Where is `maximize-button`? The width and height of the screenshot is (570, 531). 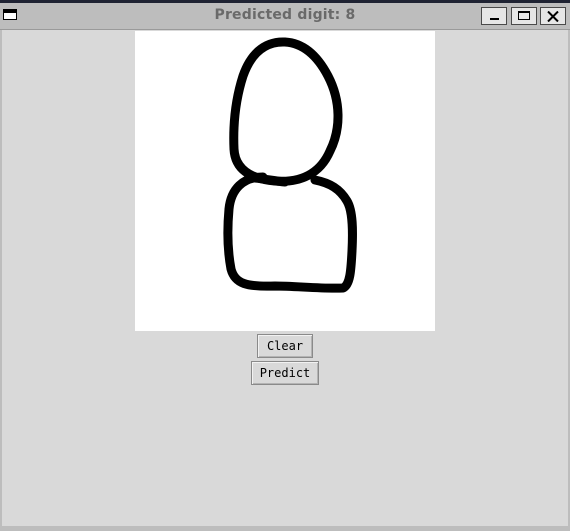 maximize-button is located at coordinates (524, 16).